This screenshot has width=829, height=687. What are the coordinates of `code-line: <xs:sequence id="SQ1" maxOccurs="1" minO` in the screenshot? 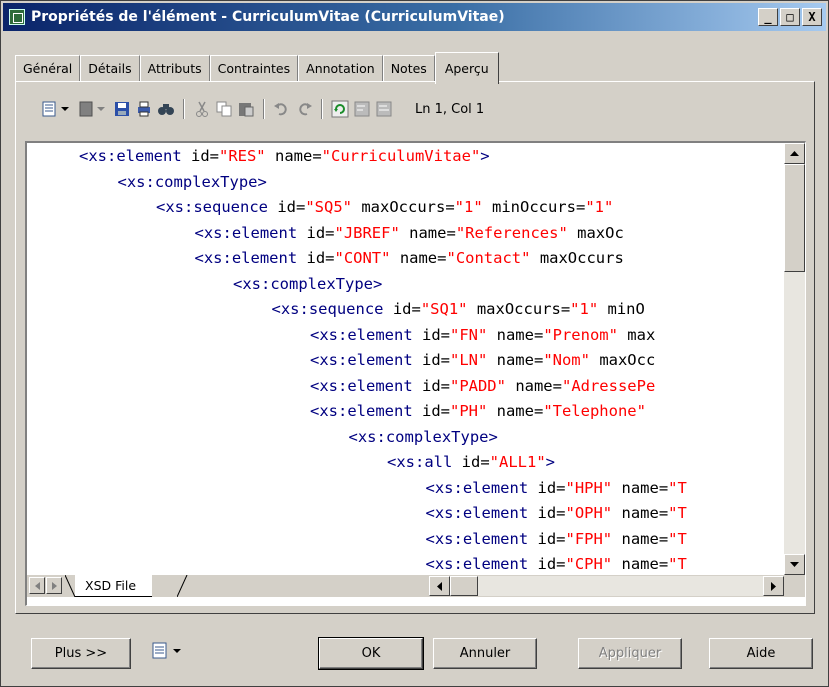 It's located at (458, 309).